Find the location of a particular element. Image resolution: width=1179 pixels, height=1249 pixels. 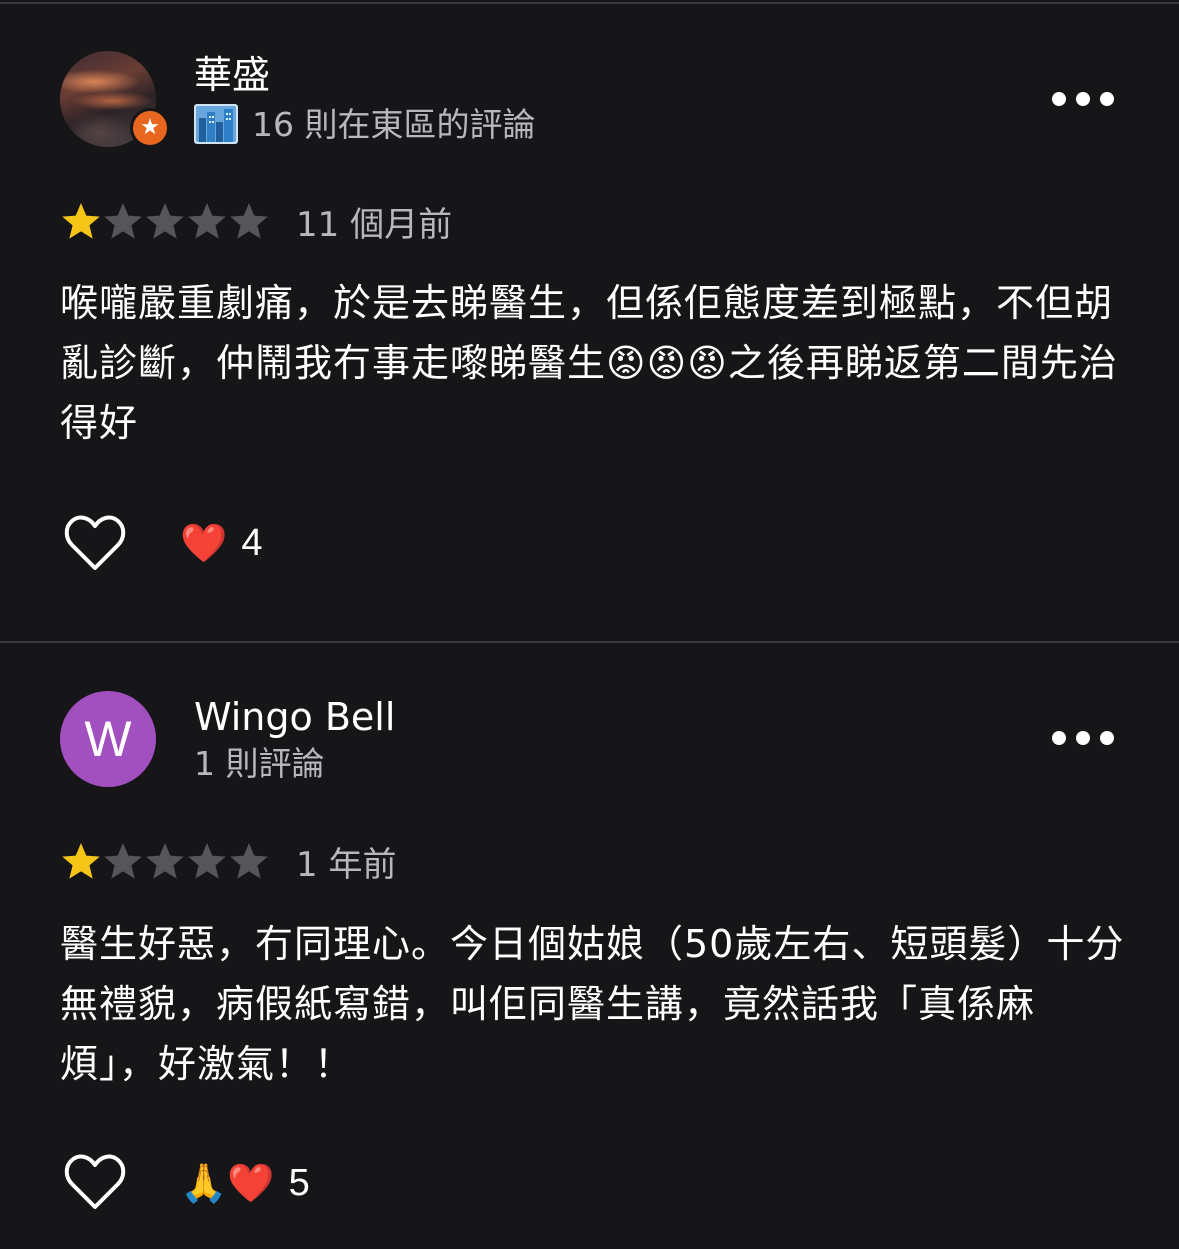

author-meta-text: 16 則在東區的評論 is located at coordinates (394, 124).